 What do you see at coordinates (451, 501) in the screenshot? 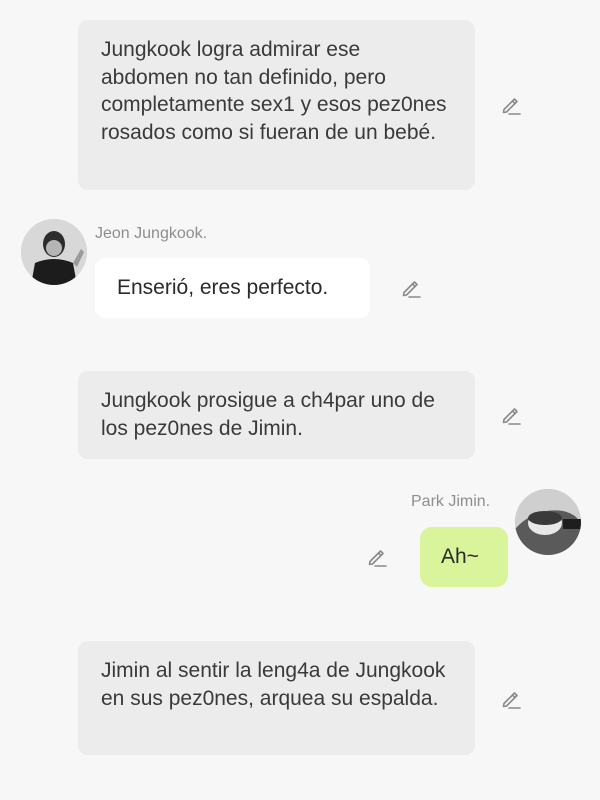
I see `character-name-jimin: Park Jimin.` at bounding box center [451, 501].